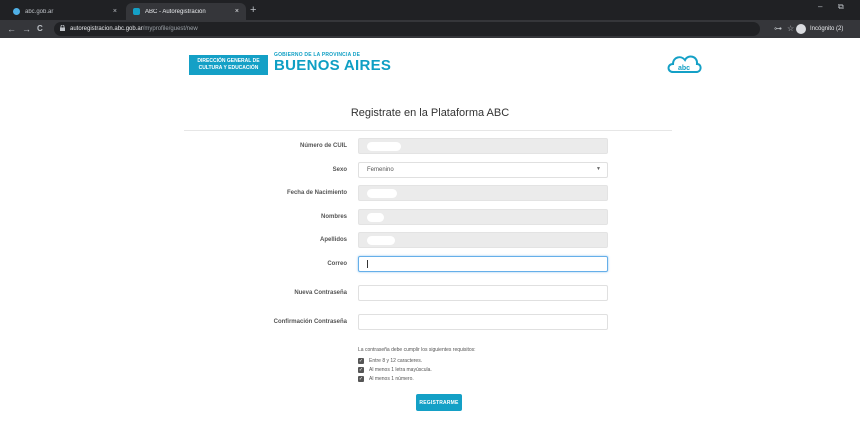 The height and width of the screenshot is (446, 860). I want to click on apellidos-label: Apellidos, so click(333, 240).